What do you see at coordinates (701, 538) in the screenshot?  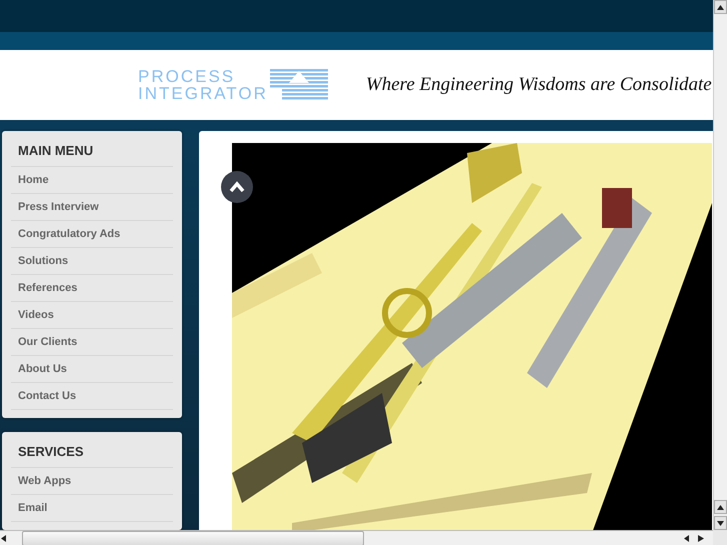 I see `arrow-right-icon` at bounding box center [701, 538].